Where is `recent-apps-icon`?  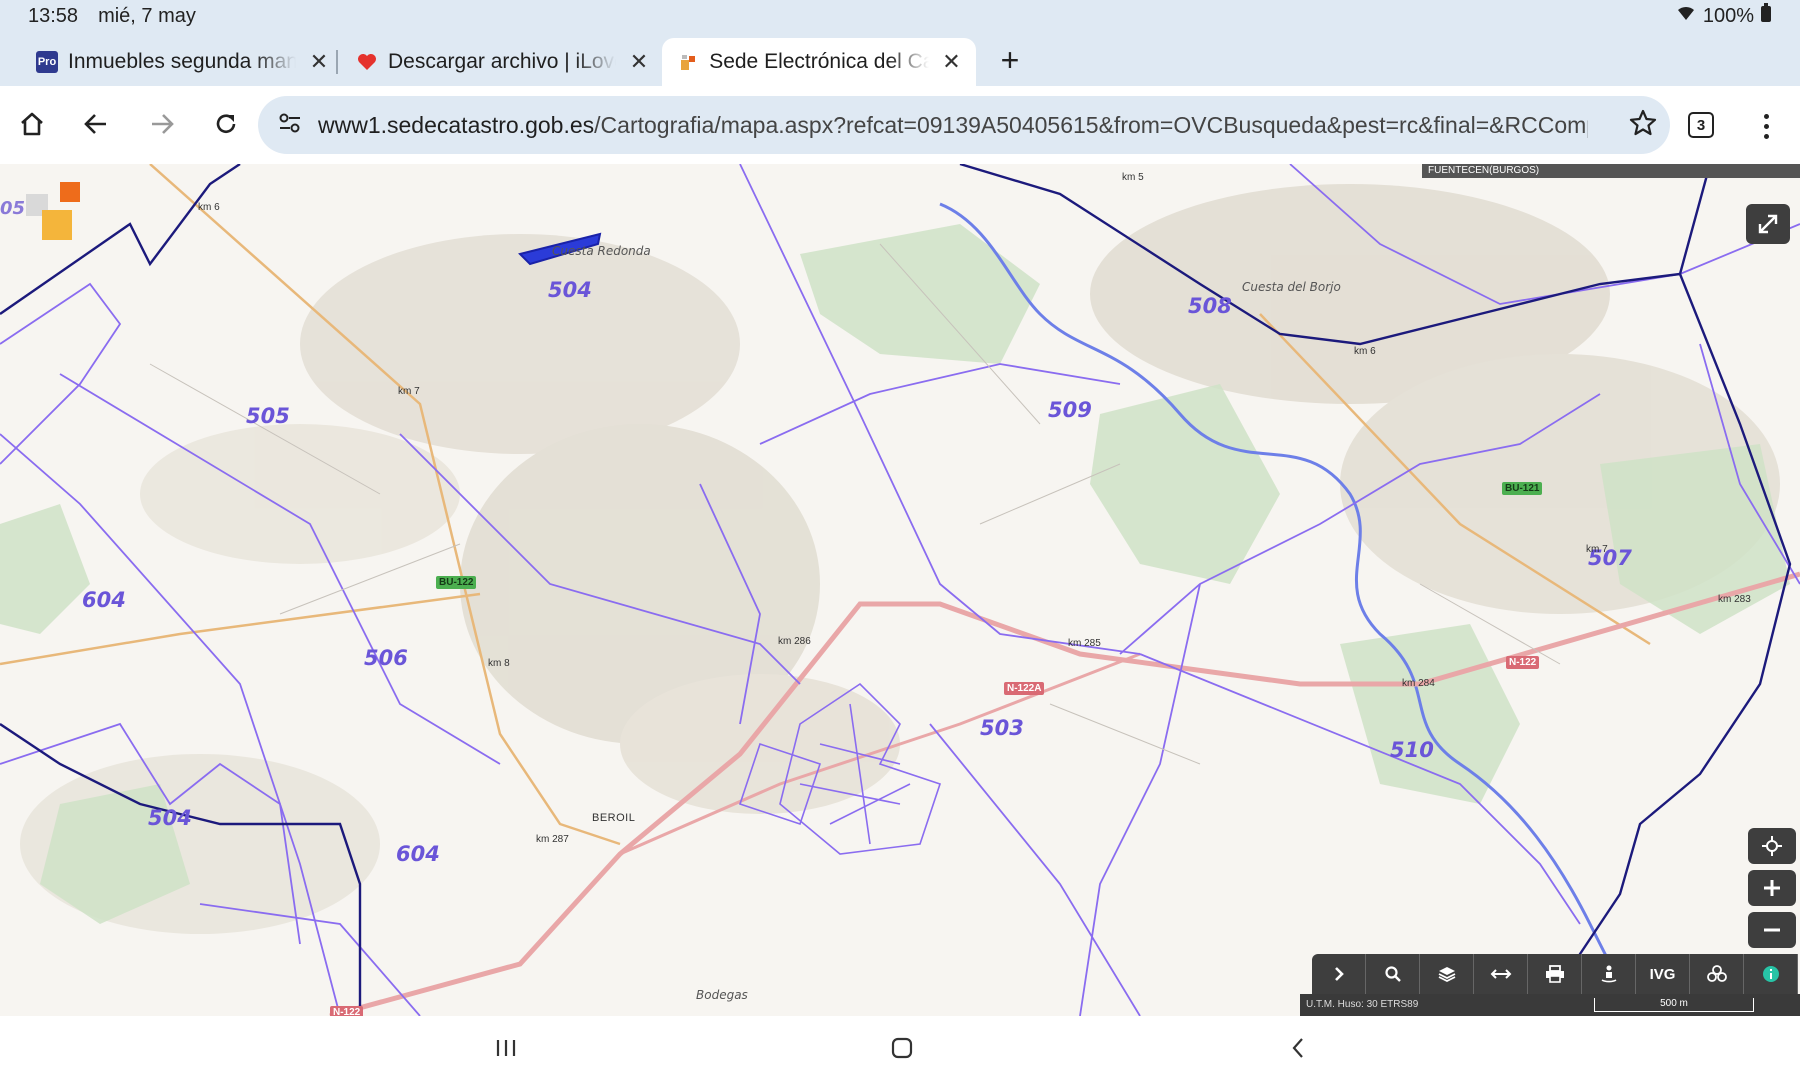 recent-apps-icon is located at coordinates (506, 1048).